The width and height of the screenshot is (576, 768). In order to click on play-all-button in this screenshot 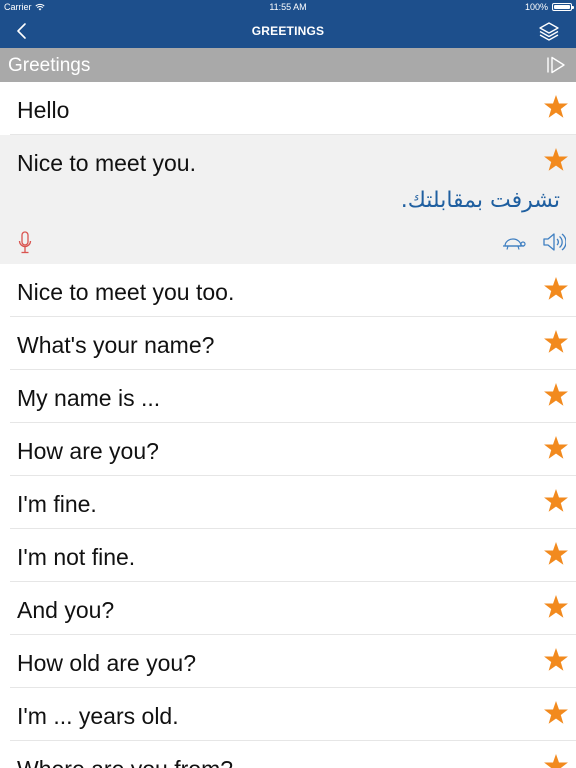, I will do `click(556, 65)`.